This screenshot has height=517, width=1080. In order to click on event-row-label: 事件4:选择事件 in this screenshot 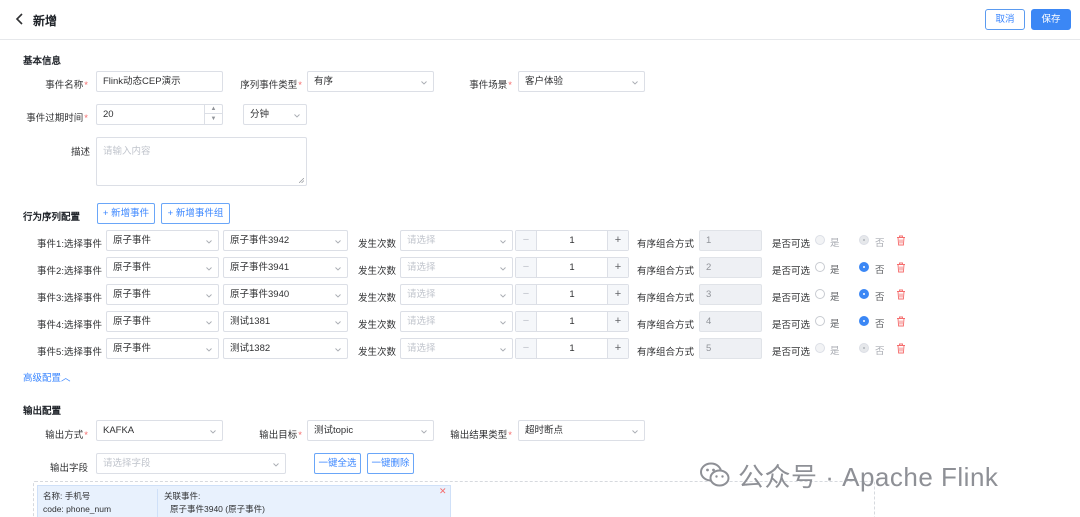, I will do `click(69, 325)`.